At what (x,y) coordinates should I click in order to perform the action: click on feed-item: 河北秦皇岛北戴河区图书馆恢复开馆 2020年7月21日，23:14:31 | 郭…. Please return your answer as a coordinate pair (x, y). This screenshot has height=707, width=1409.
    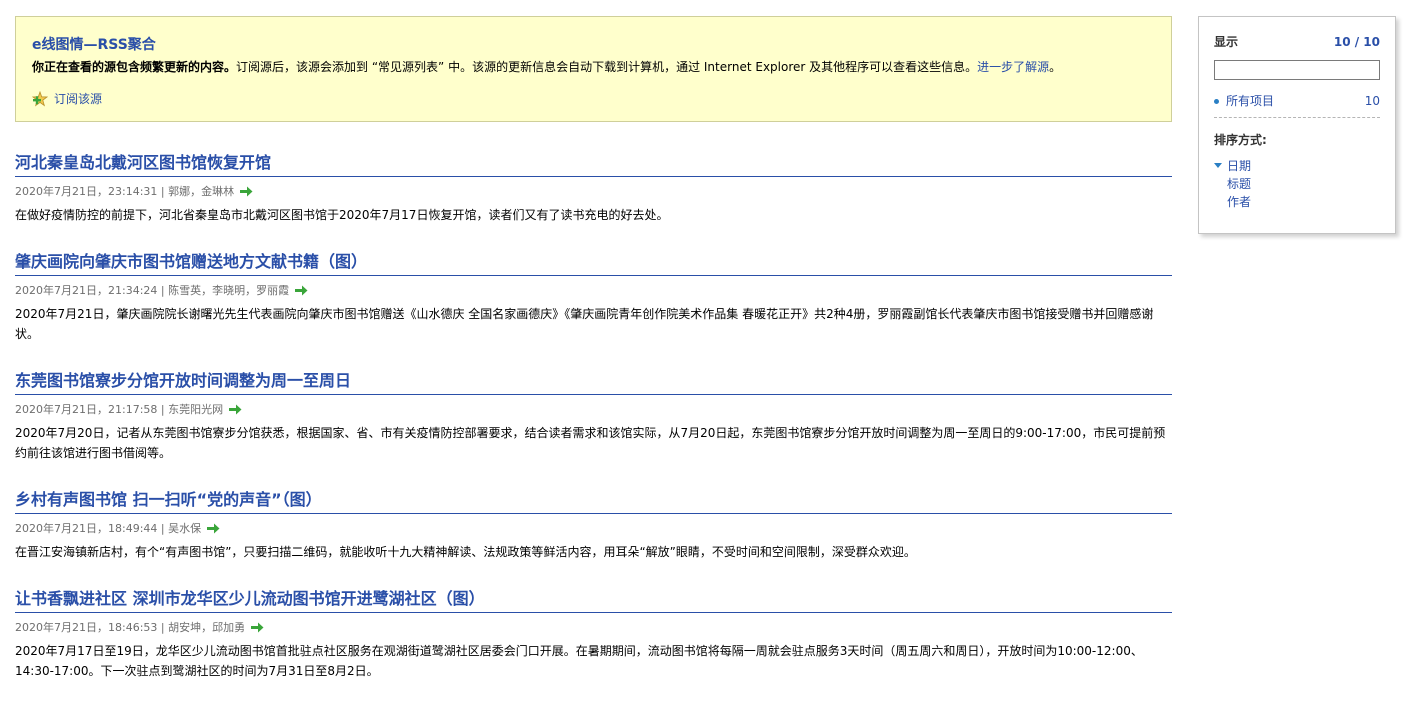
    Looking at the image, I should click on (593, 188).